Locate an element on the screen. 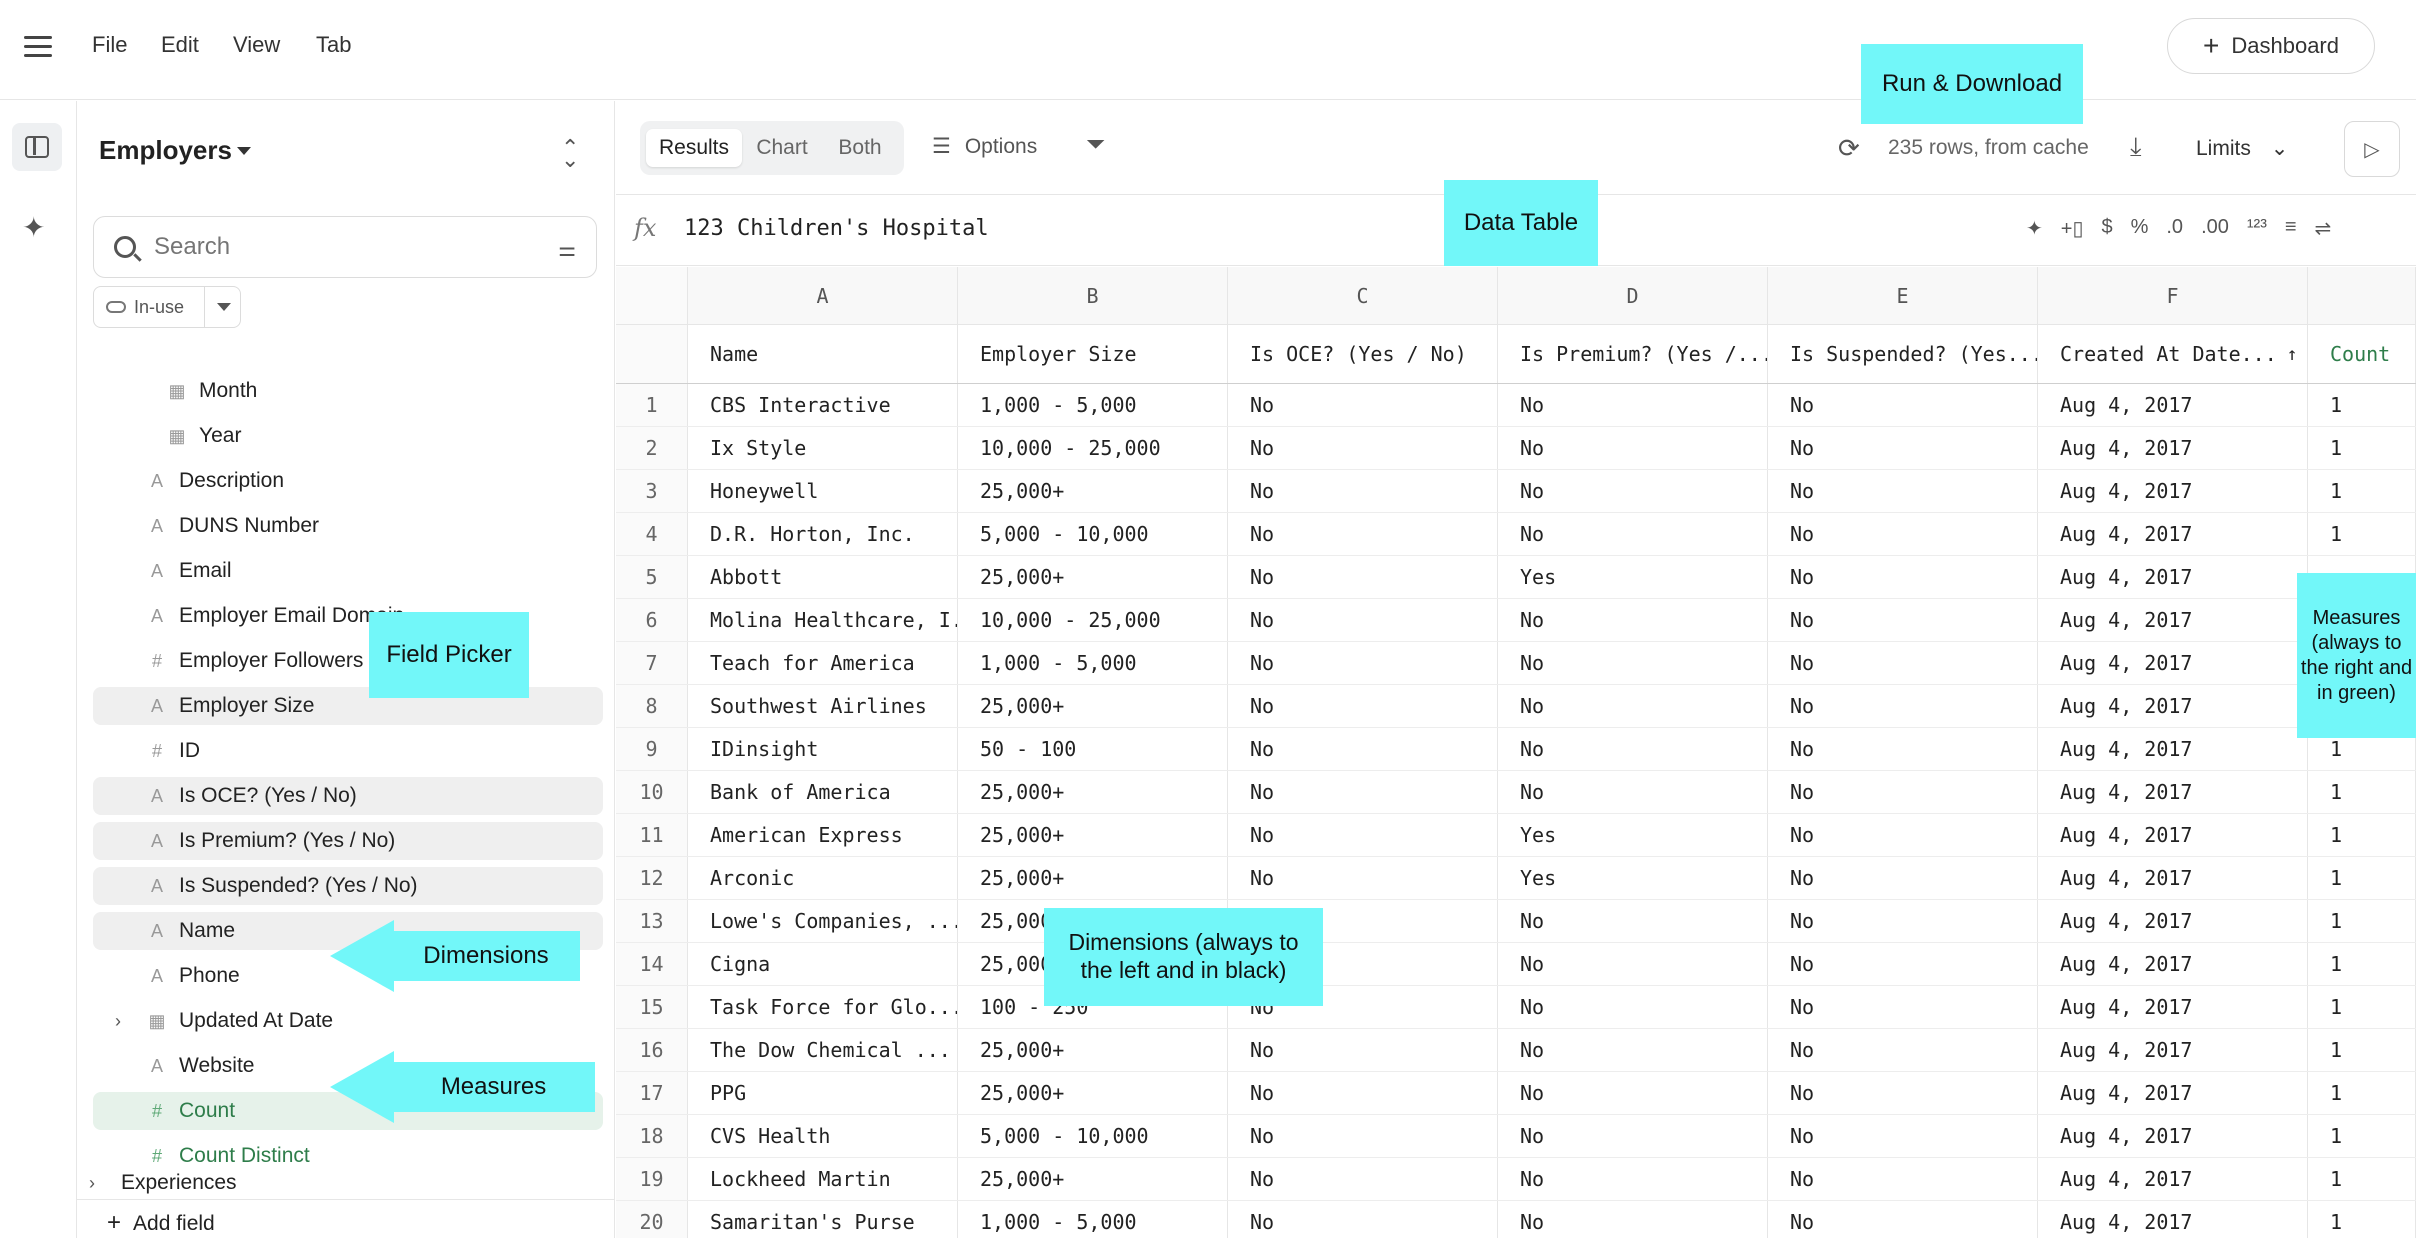 The height and width of the screenshot is (1238, 2416). toggle-sidebar-button is located at coordinates (37, 147).